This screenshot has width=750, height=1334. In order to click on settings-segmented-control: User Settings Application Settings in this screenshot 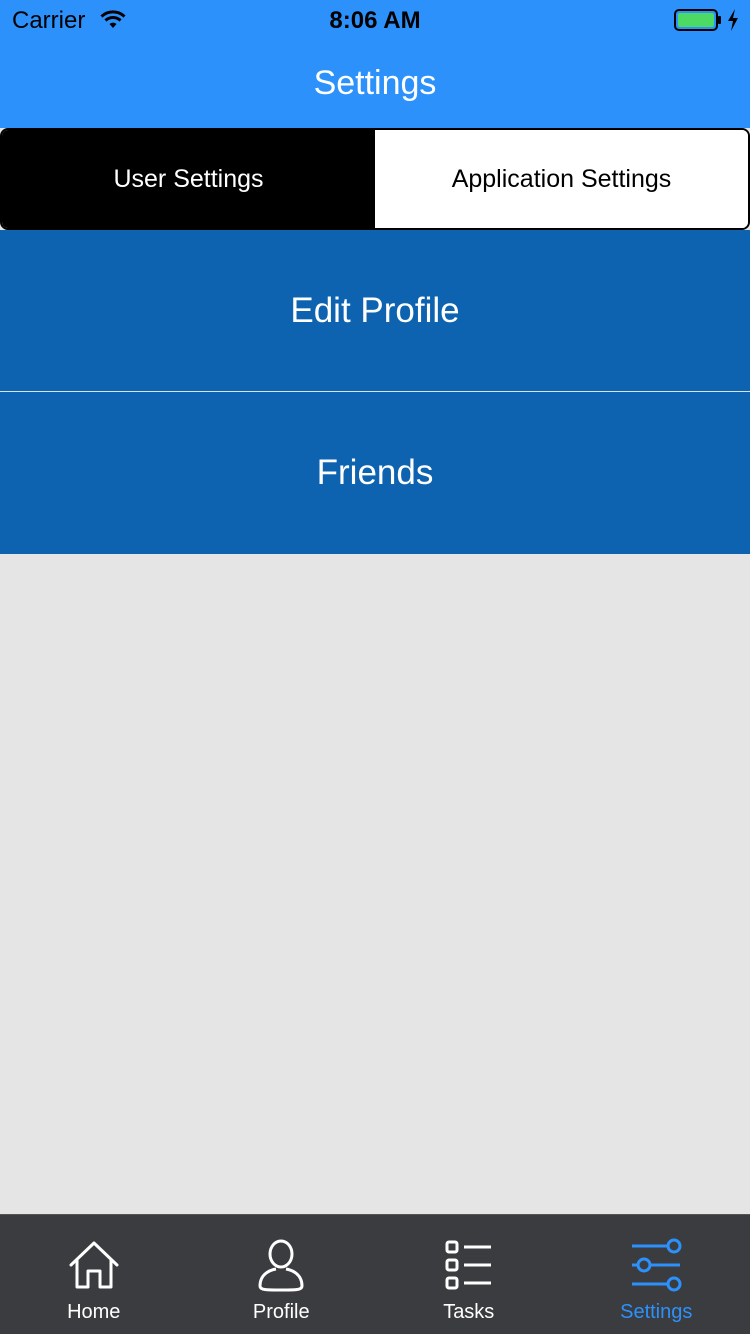, I will do `click(375, 179)`.